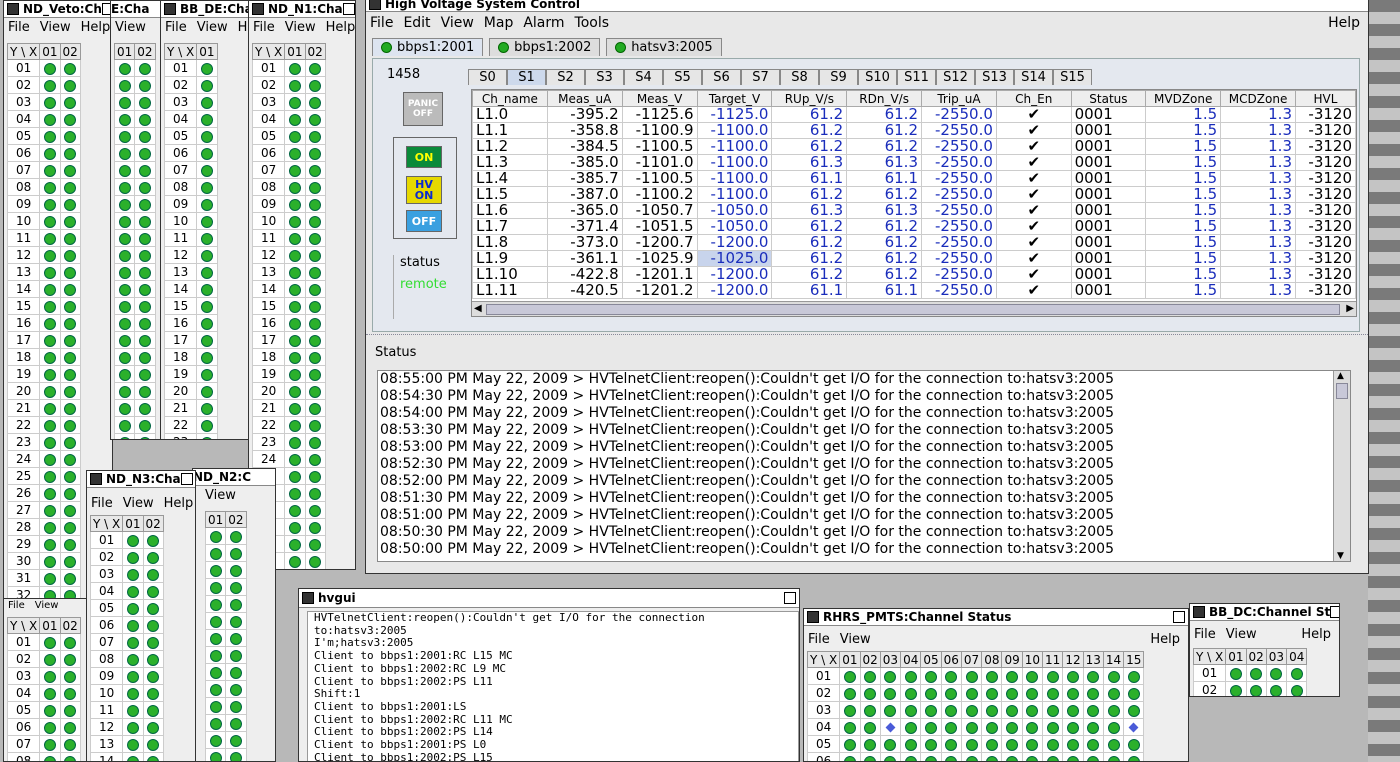 The height and width of the screenshot is (762, 1400). I want to click on menu-edit: Edit, so click(416, 23).